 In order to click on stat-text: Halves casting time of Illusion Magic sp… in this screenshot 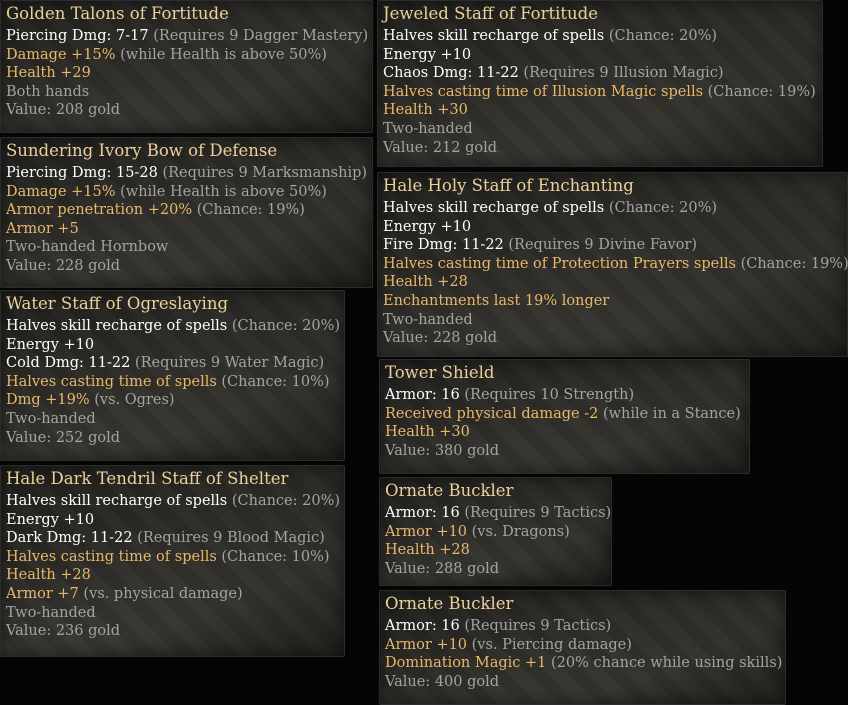, I will do `click(545, 91)`.